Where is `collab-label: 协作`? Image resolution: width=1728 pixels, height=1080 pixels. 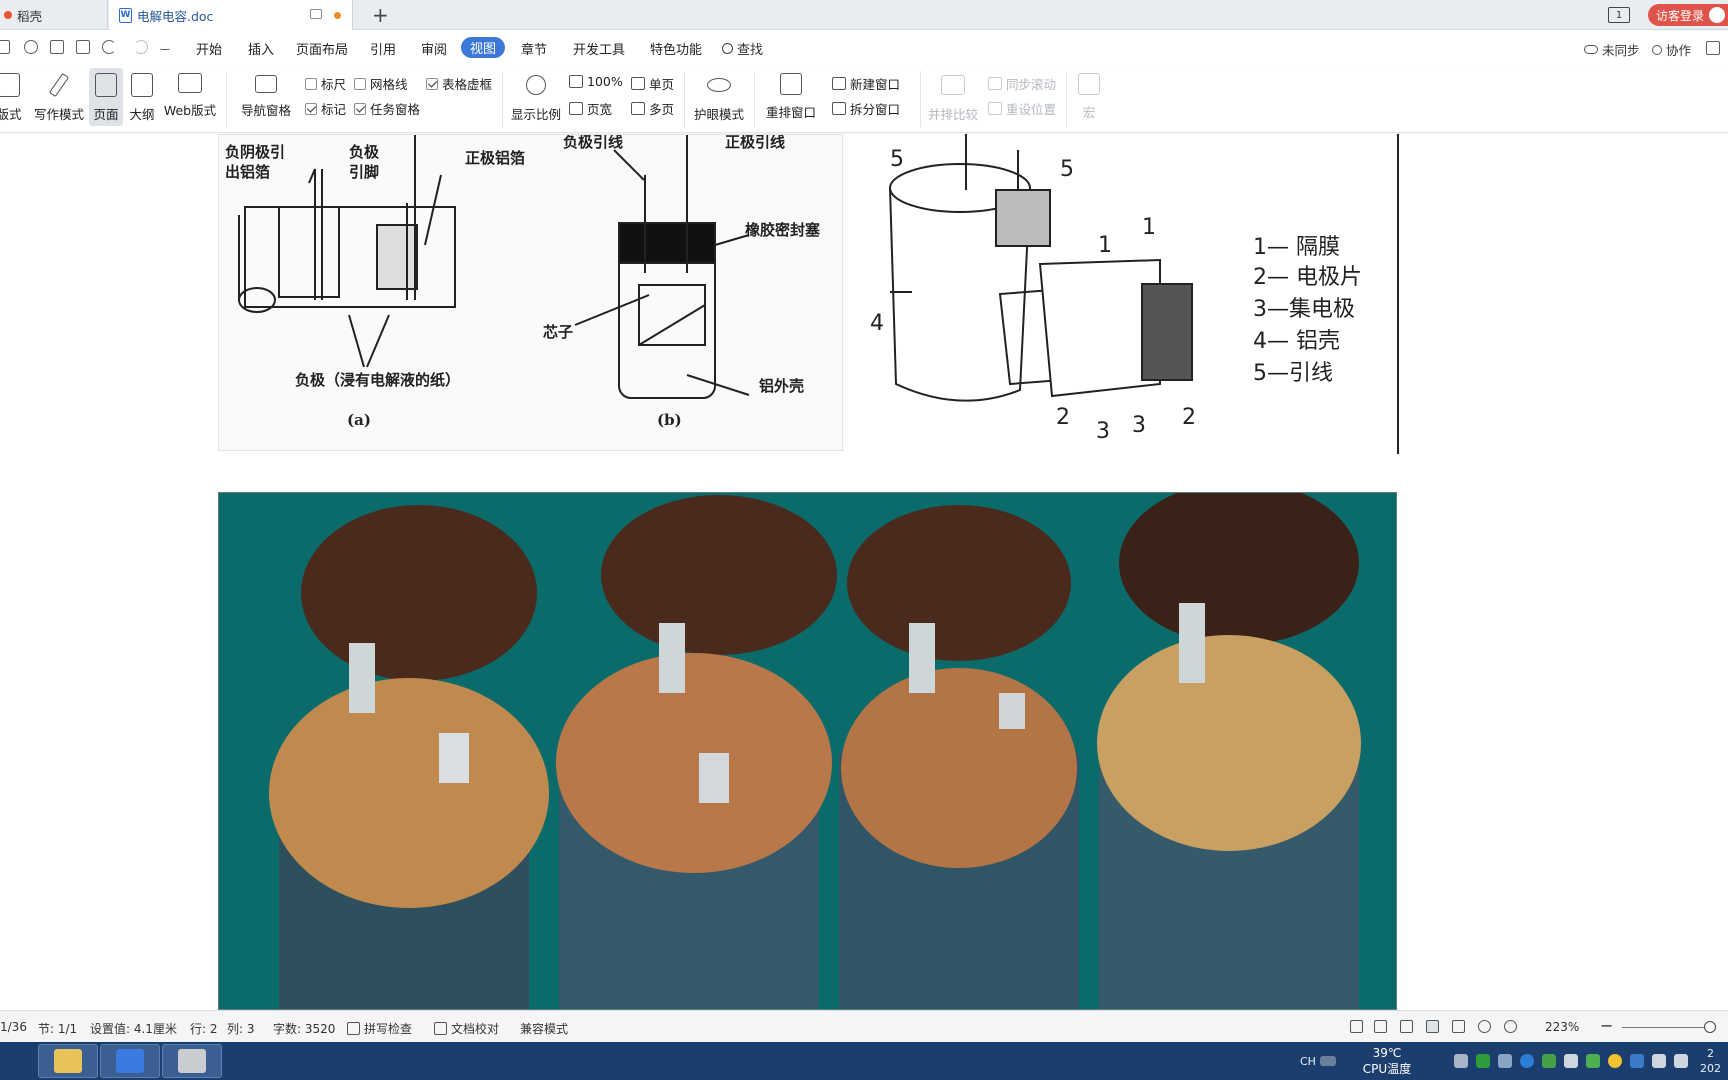 collab-label: 协作 is located at coordinates (1679, 50).